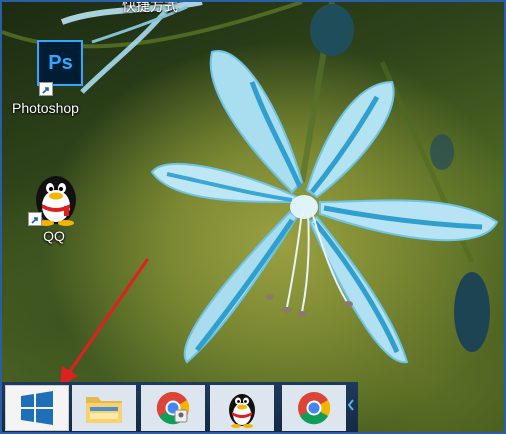 The width and height of the screenshot is (506, 434). I want to click on windows-logo-icon, so click(37, 408).